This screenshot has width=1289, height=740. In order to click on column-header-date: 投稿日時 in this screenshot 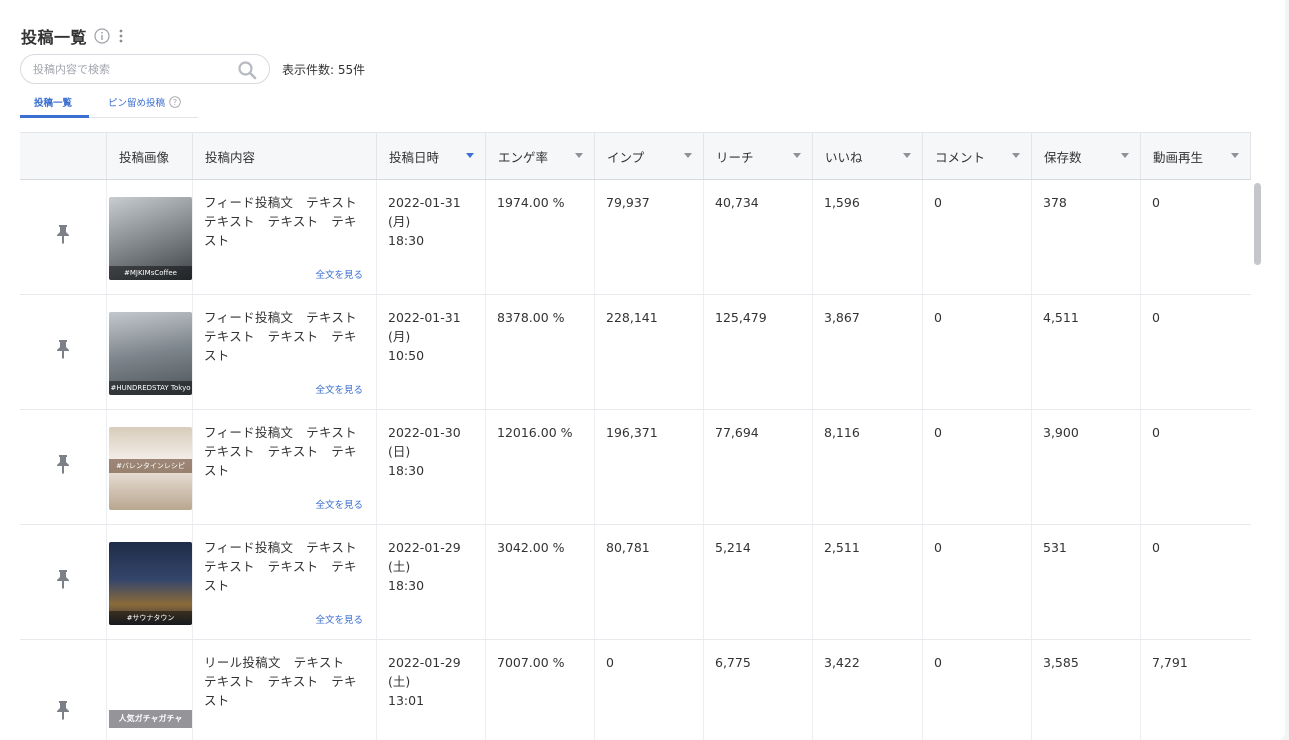, I will do `click(431, 156)`.